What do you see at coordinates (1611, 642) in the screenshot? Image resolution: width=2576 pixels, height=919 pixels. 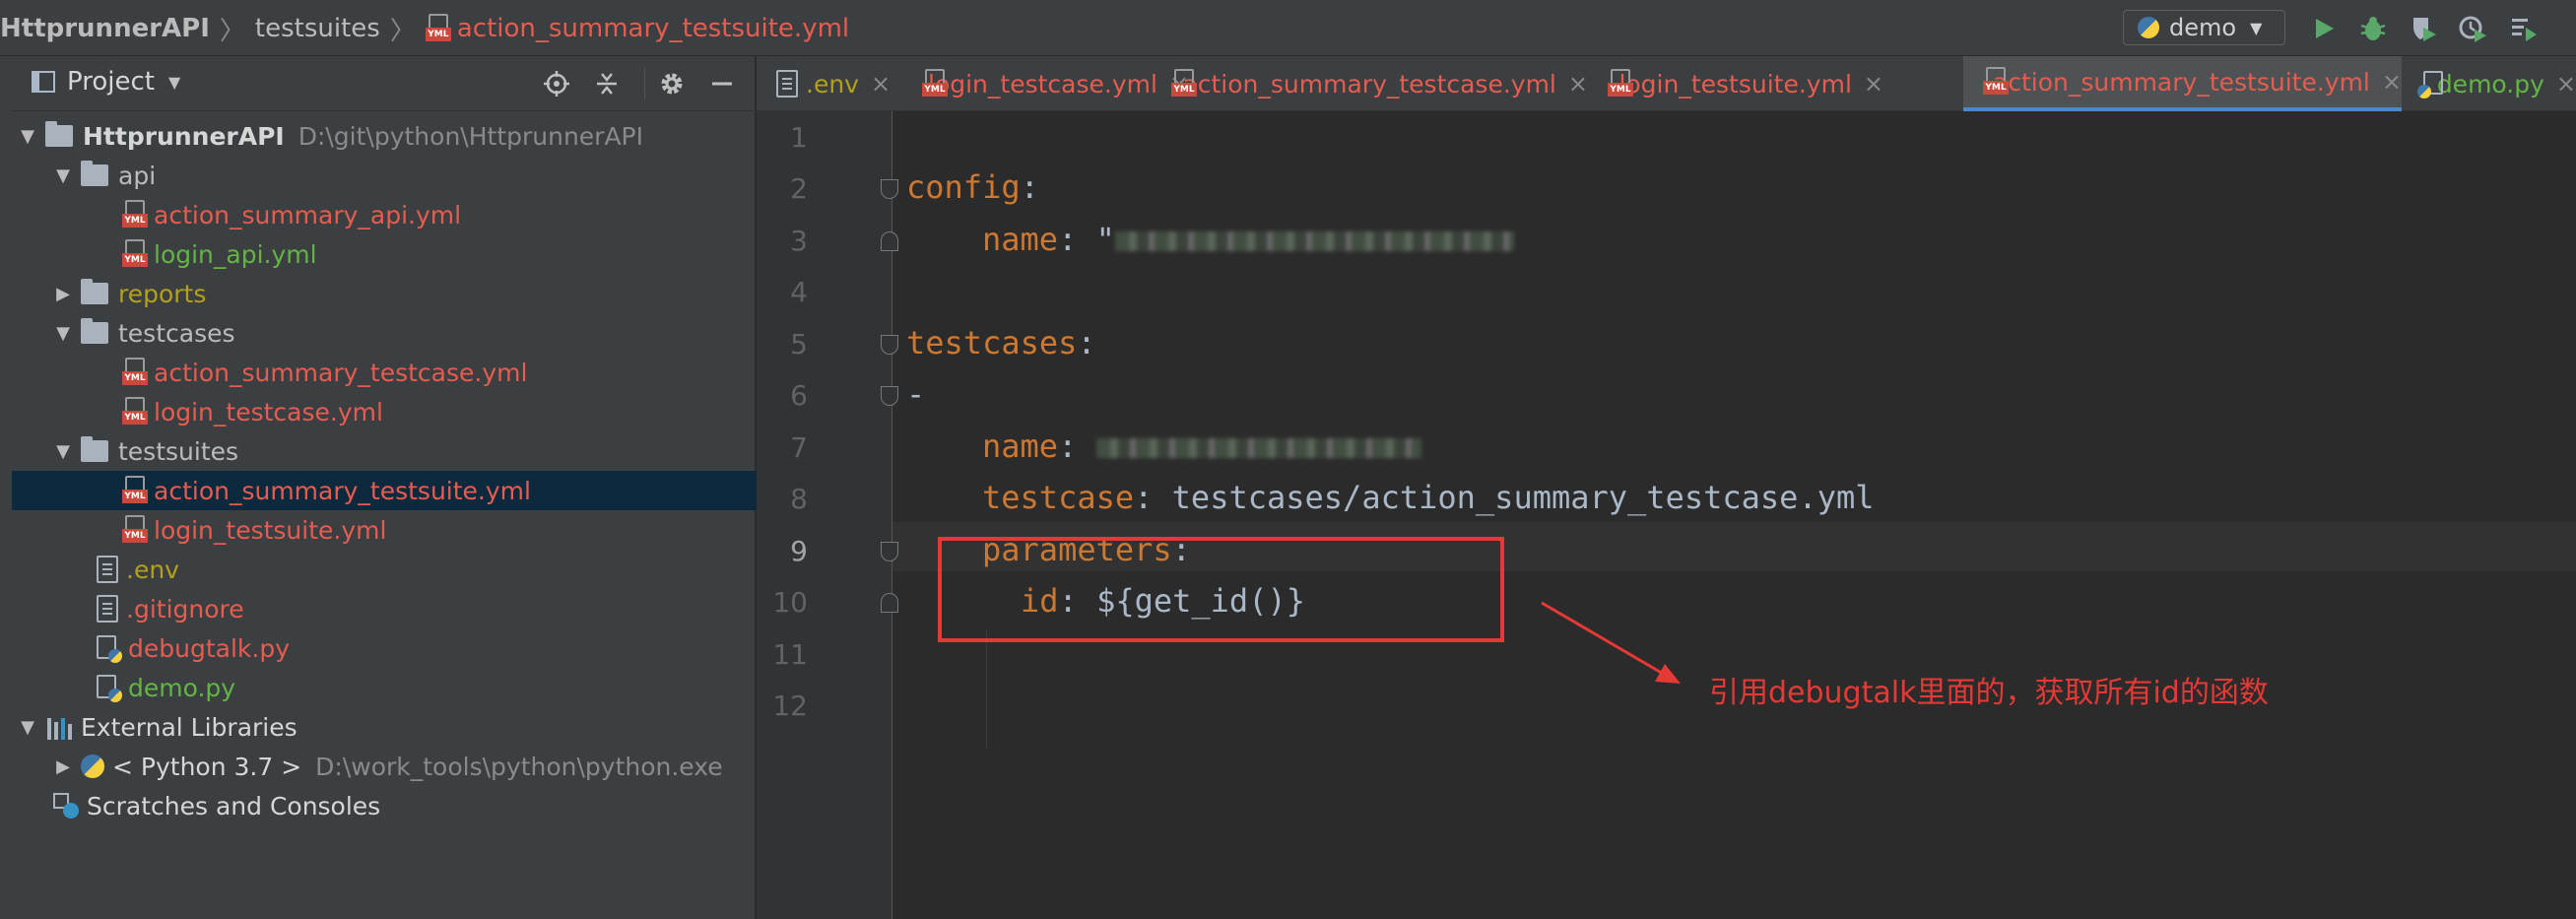 I see `annotation-arrow-icon` at bounding box center [1611, 642].